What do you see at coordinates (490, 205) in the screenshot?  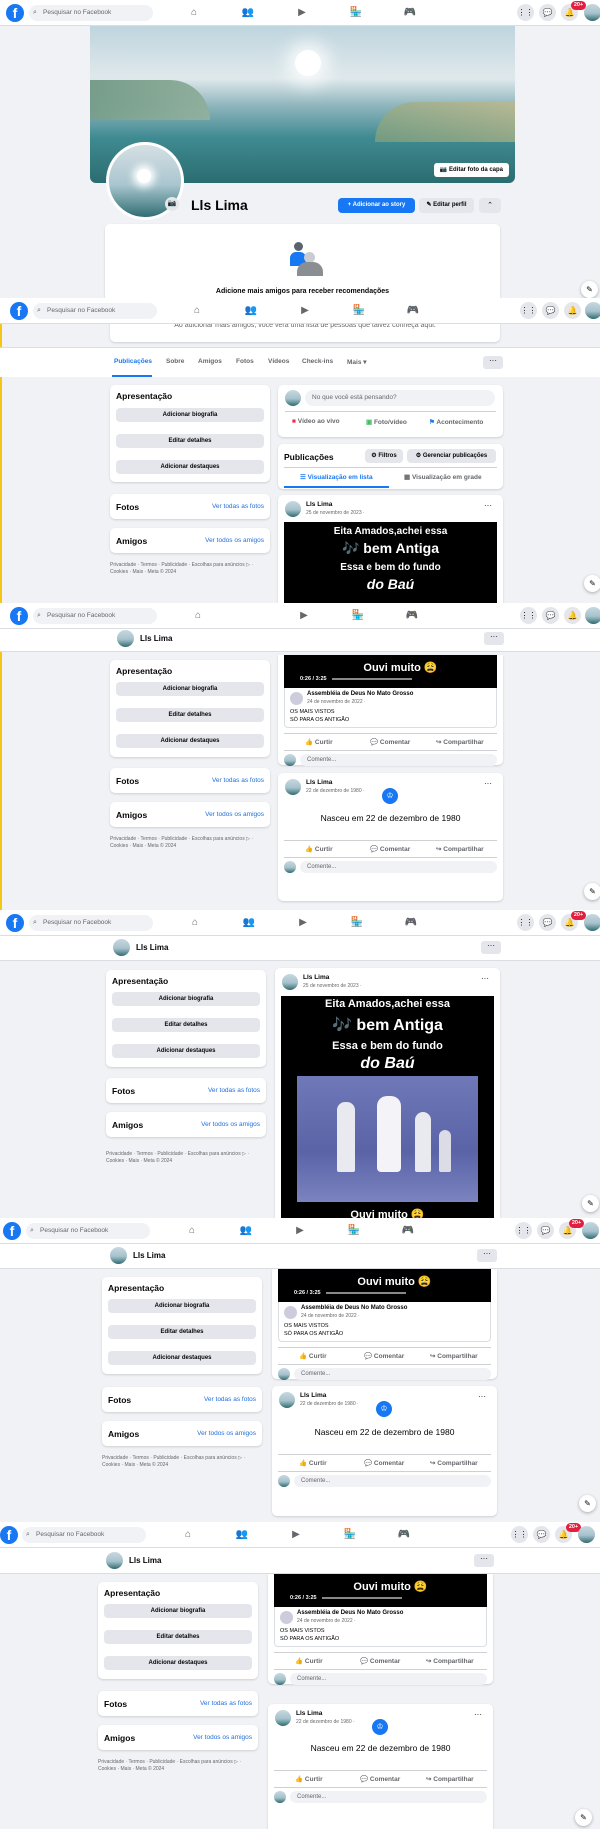 I see `chevron-up-button: ⌃` at bounding box center [490, 205].